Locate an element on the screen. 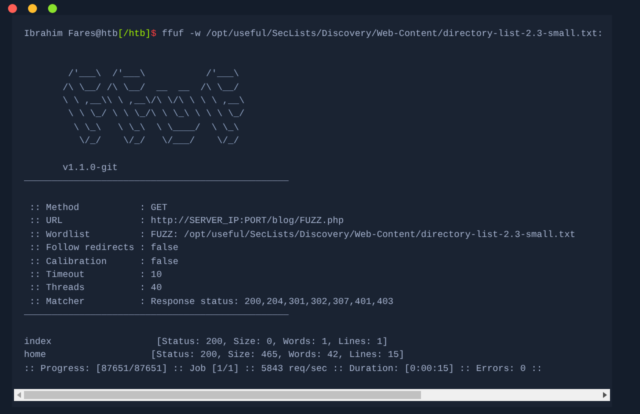 Image resolution: width=640 pixels, height=414 pixels. output-line: :: Progress: [87651/87651] :: Job [1/1] :: 5843 req/sec :: Duration: [0:00:15] :: Errors: 0 :: is located at coordinates (283, 368).